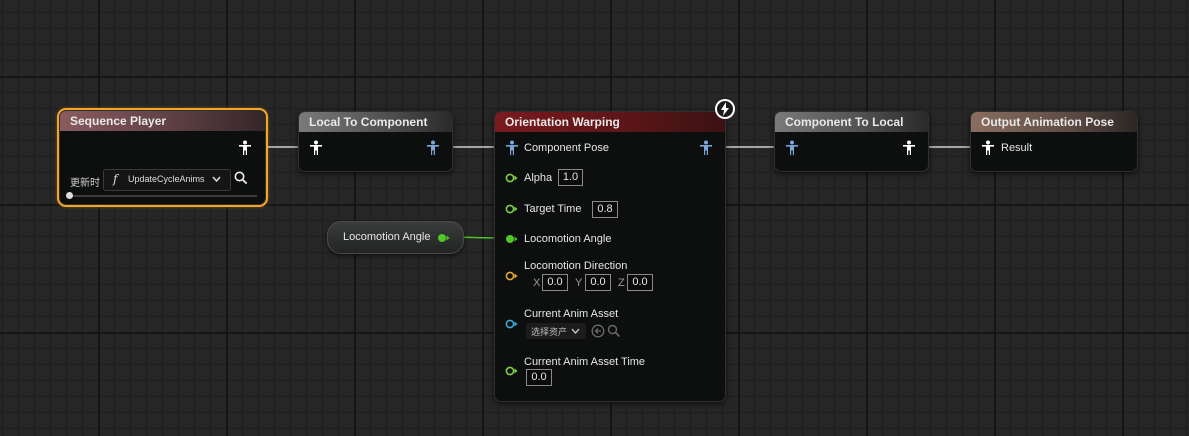 This screenshot has height=436, width=1189. I want to click on component-to-local-title: Component To Local, so click(851, 122).